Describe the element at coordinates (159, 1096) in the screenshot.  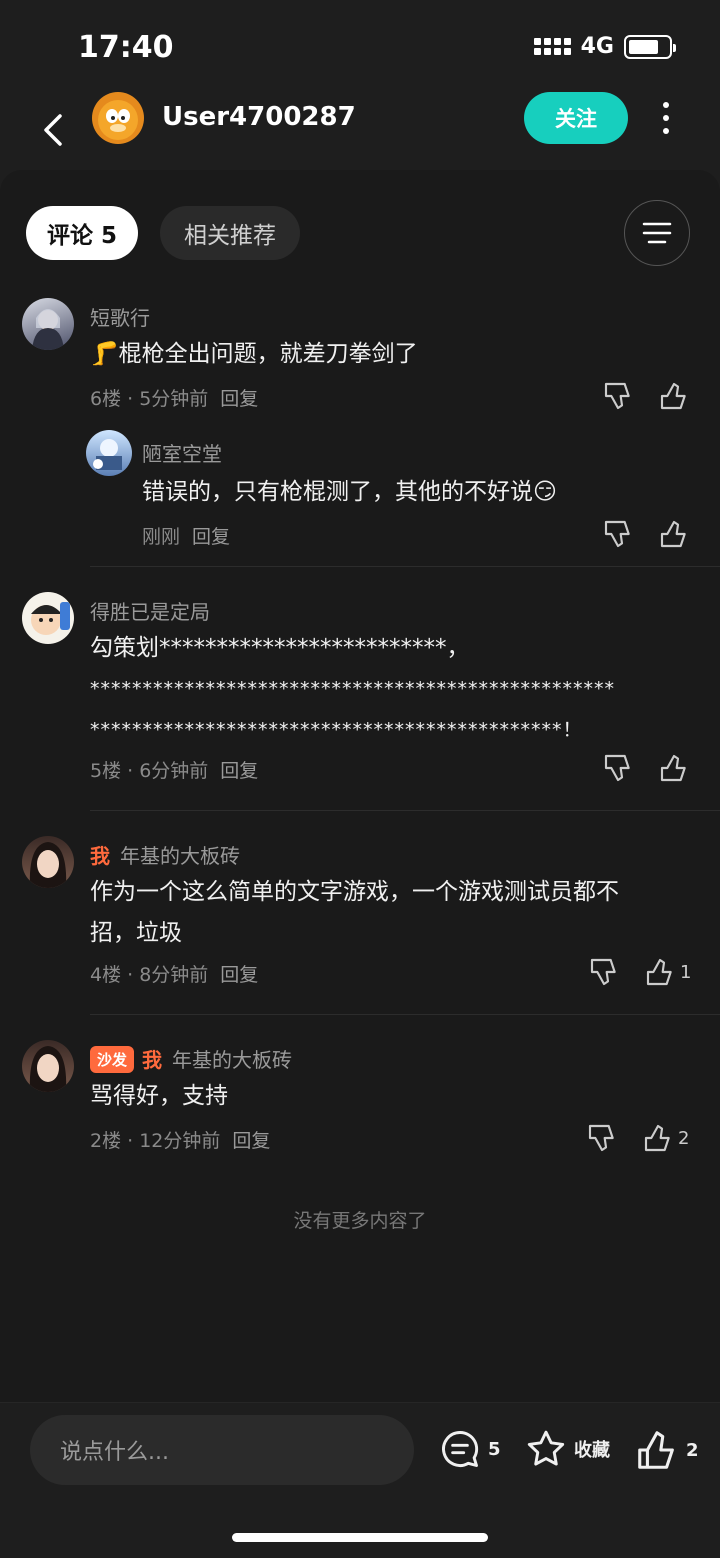
I see `comment-text: 骂得好，支持` at that location.